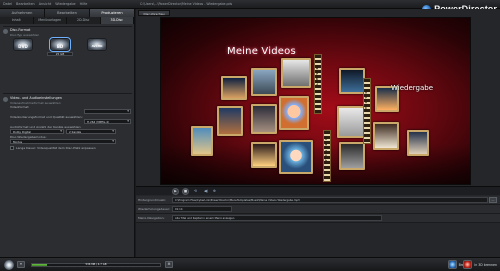  I want to click on tab-capture: Aufnehmen, so click(22, 13).